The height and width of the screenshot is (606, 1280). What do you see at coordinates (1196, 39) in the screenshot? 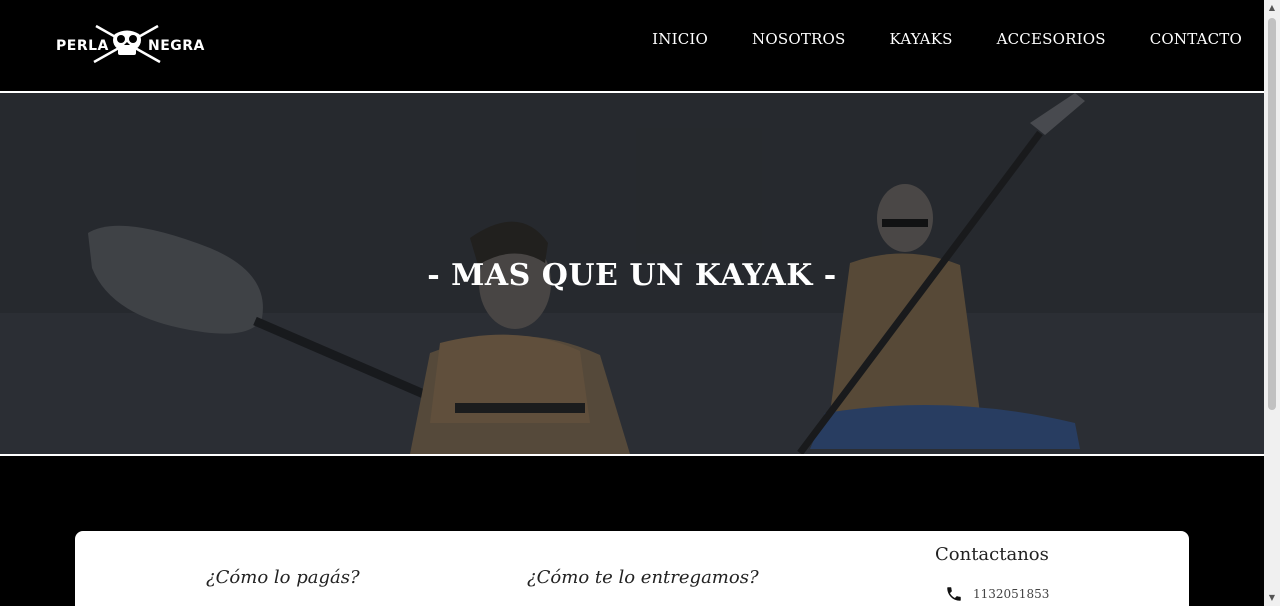
I see `nav-contacto: CONTACTO` at bounding box center [1196, 39].